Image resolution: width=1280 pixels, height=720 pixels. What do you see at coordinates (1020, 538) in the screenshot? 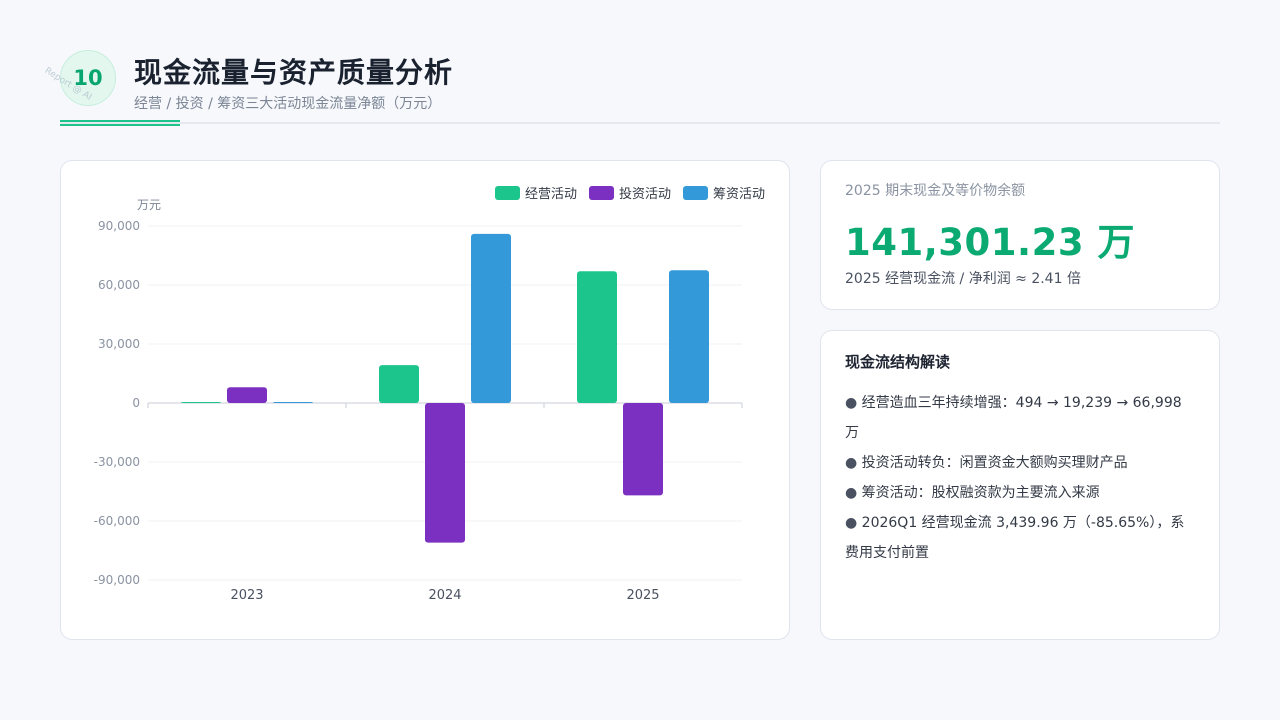
I see `insight-item: 2026Q1 经营现金流 3,439.96 万（-85.65%），系费用支付前置` at bounding box center [1020, 538].